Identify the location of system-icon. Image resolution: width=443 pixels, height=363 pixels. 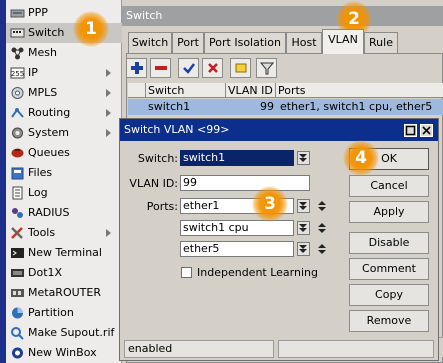
(17, 133).